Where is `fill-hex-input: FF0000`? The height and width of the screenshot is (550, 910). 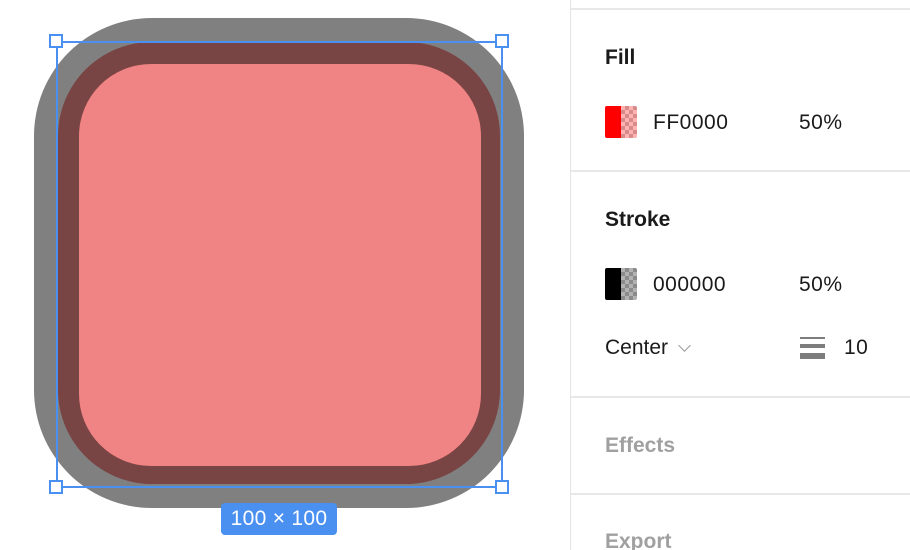
fill-hex-input: FF0000 is located at coordinates (690, 123).